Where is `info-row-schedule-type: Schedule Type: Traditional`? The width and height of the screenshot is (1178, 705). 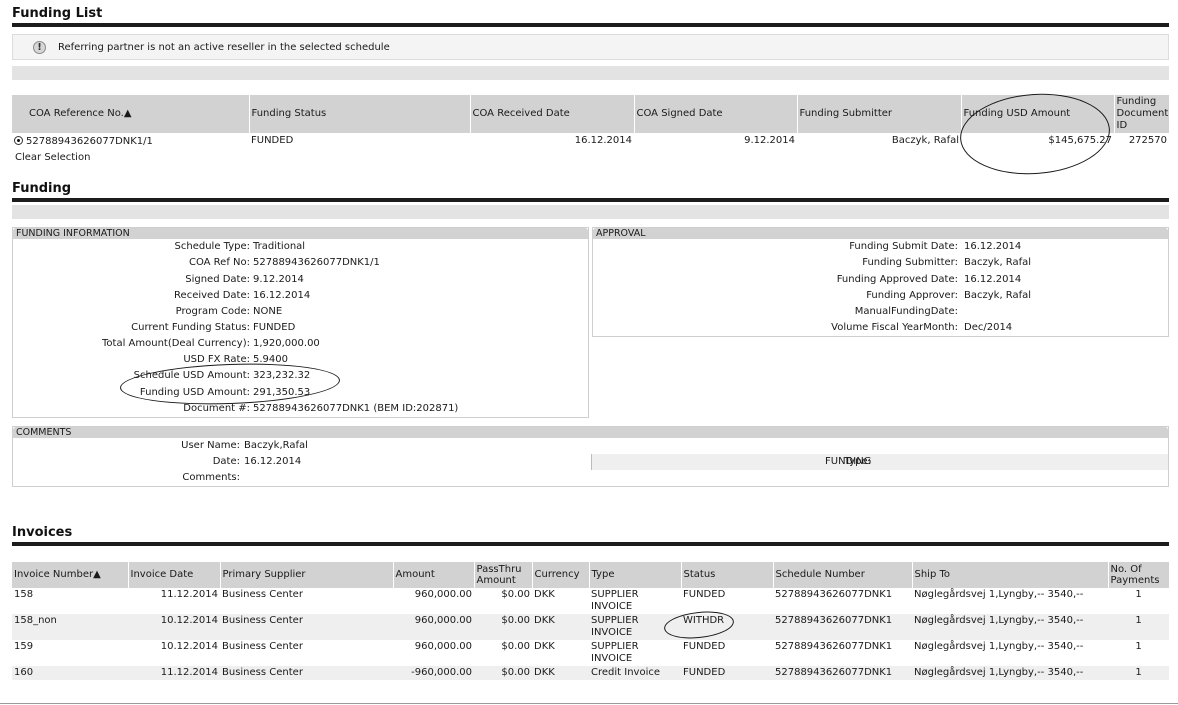 info-row-schedule-type: Schedule Type: Traditional is located at coordinates (300, 248).